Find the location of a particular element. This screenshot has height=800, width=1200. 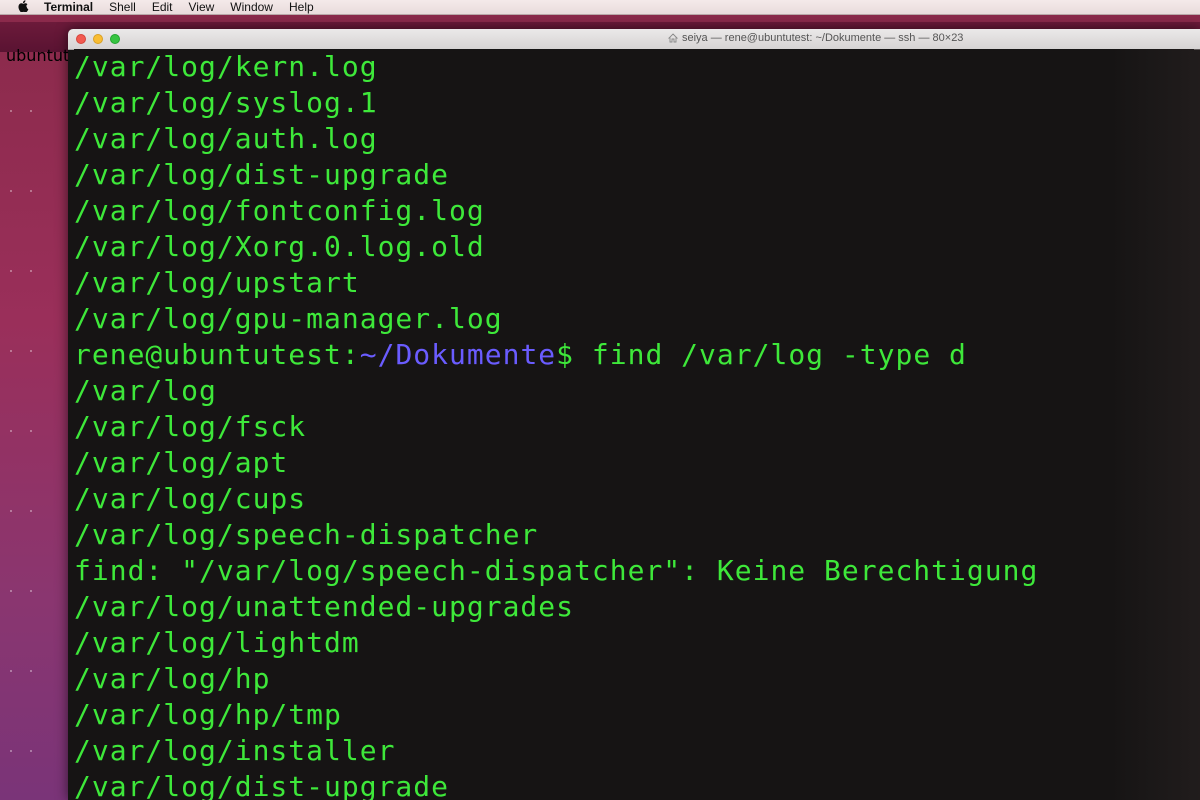

menu-terminal: Terminal is located at coordinates (68, 7).